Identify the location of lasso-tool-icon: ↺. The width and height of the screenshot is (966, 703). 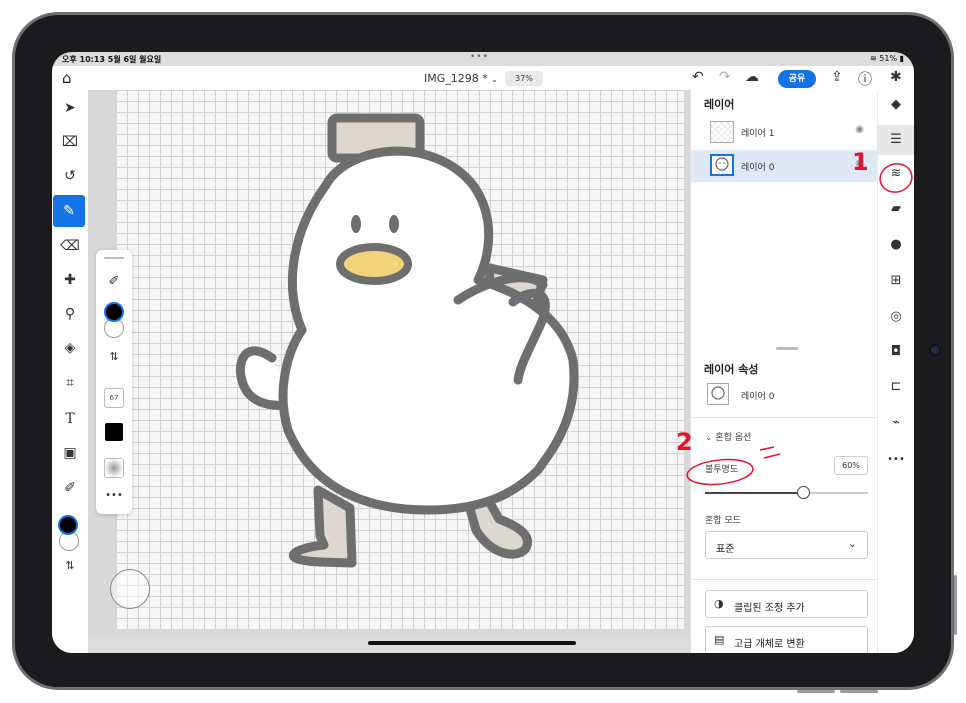
(70, 176).